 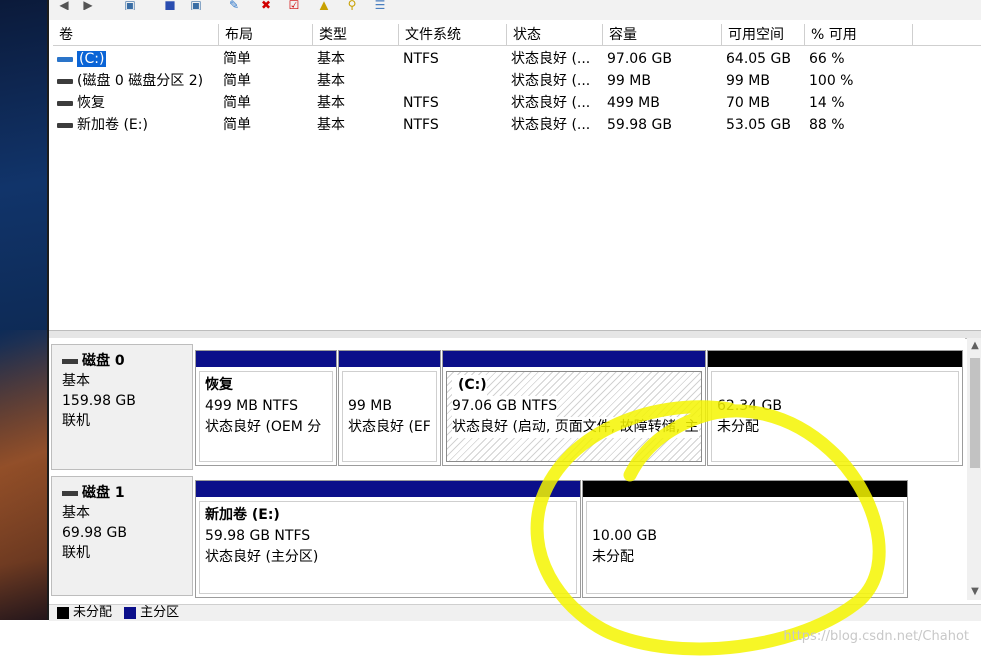 I want to click on disk-size: 69.98 GB, so click(x=94, y=533).